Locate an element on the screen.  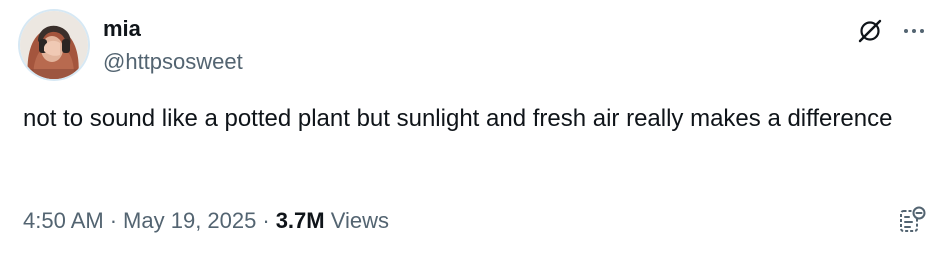
tweet-meta: 4:50 AM · May 19, 2025 · 3.7M Views is located at coordinates (206, 221).